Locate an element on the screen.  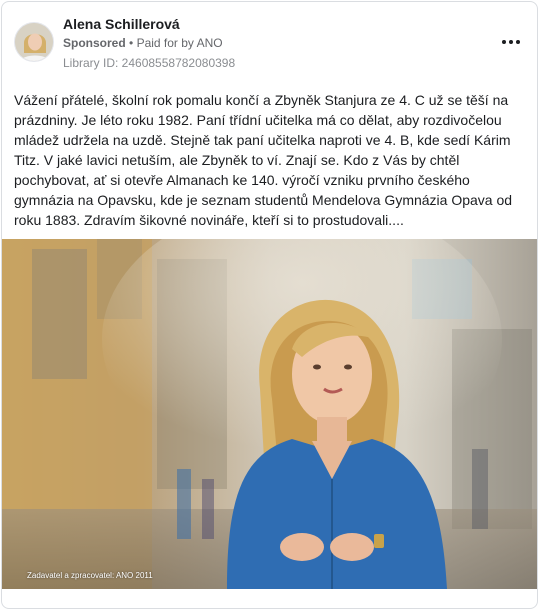
library-id: Library ID: 24608558782080398 is located at coordinates (149, 63).